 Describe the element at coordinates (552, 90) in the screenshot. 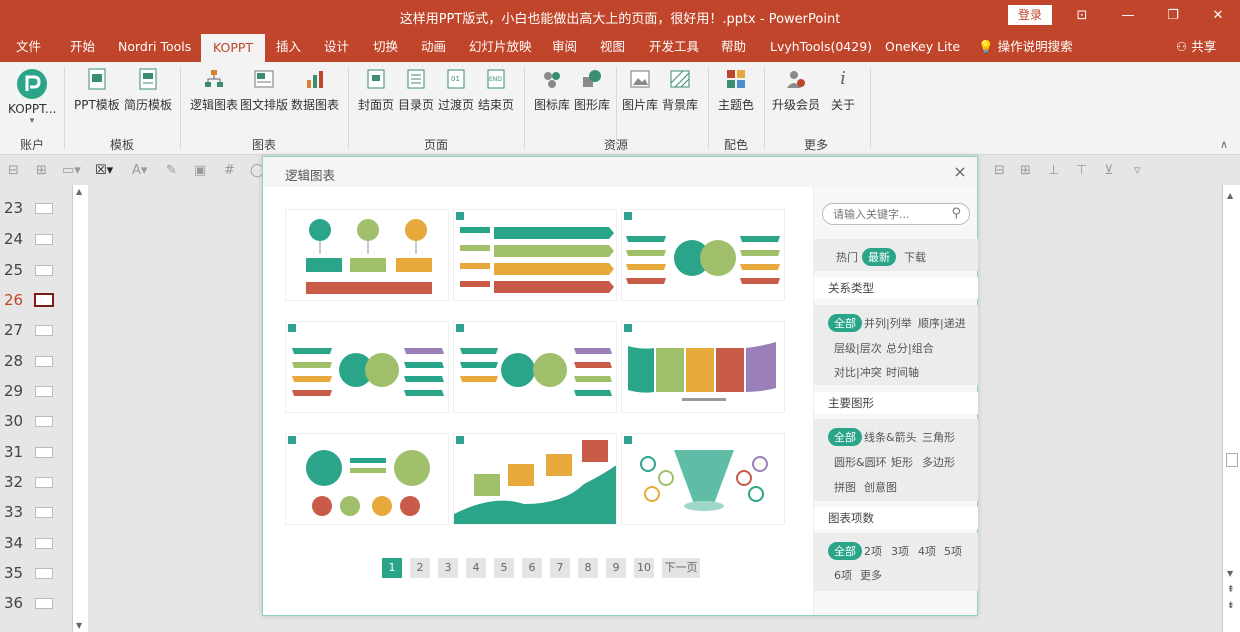

I see `icon-library-button: 图标库` at that location.